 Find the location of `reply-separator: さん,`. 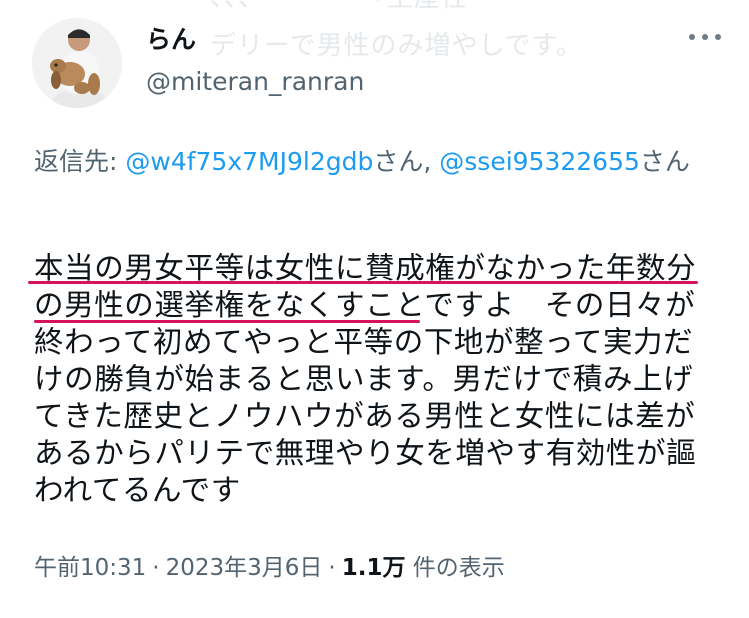

reply-separator: さん, is located at coordinates (406, 161).